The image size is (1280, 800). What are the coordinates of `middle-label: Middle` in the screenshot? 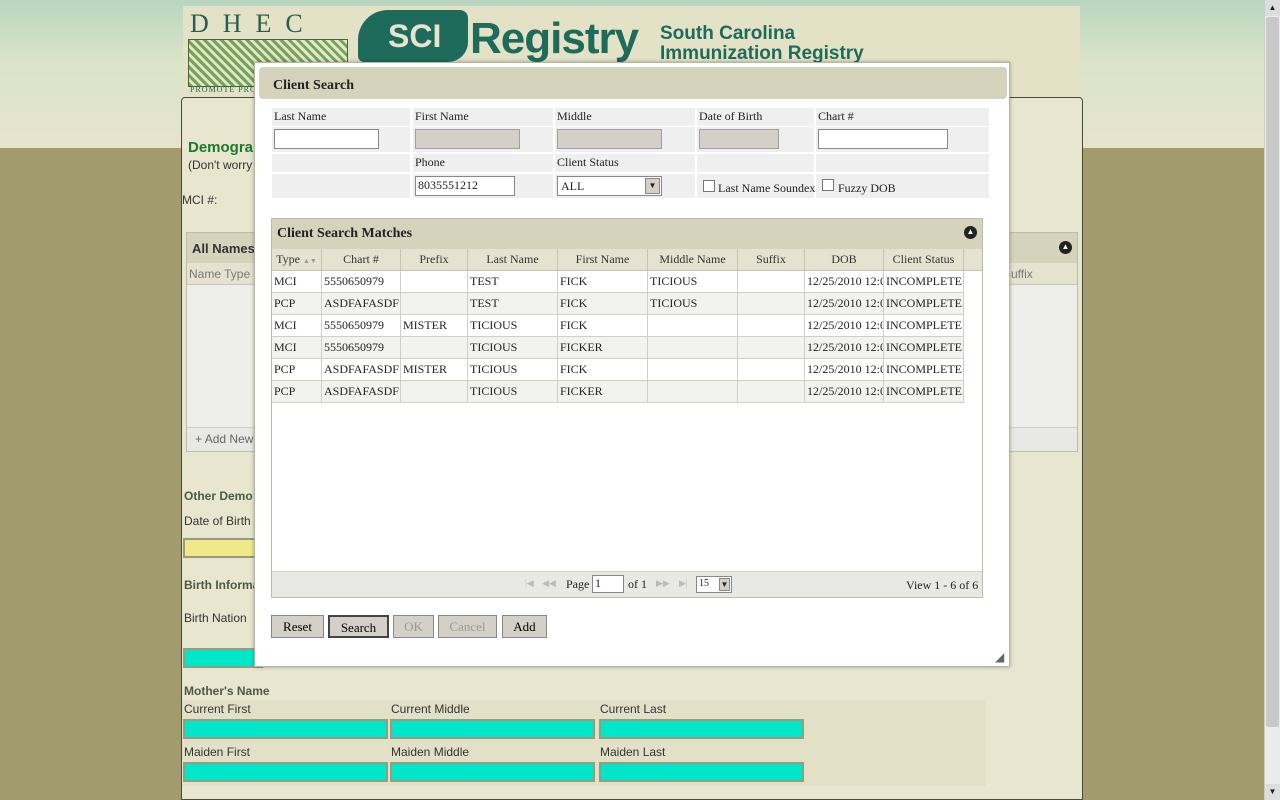 It's located at (625, 117).